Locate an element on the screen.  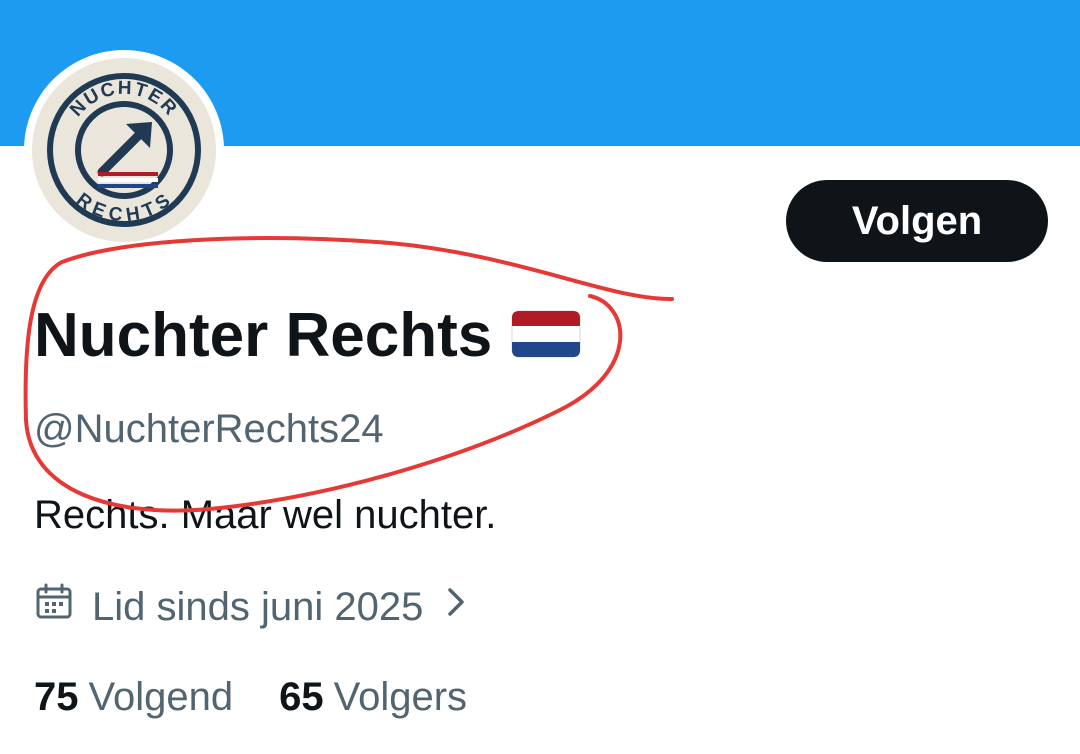
followers-link: 65 Volgers is located at coordinates (373, 697).